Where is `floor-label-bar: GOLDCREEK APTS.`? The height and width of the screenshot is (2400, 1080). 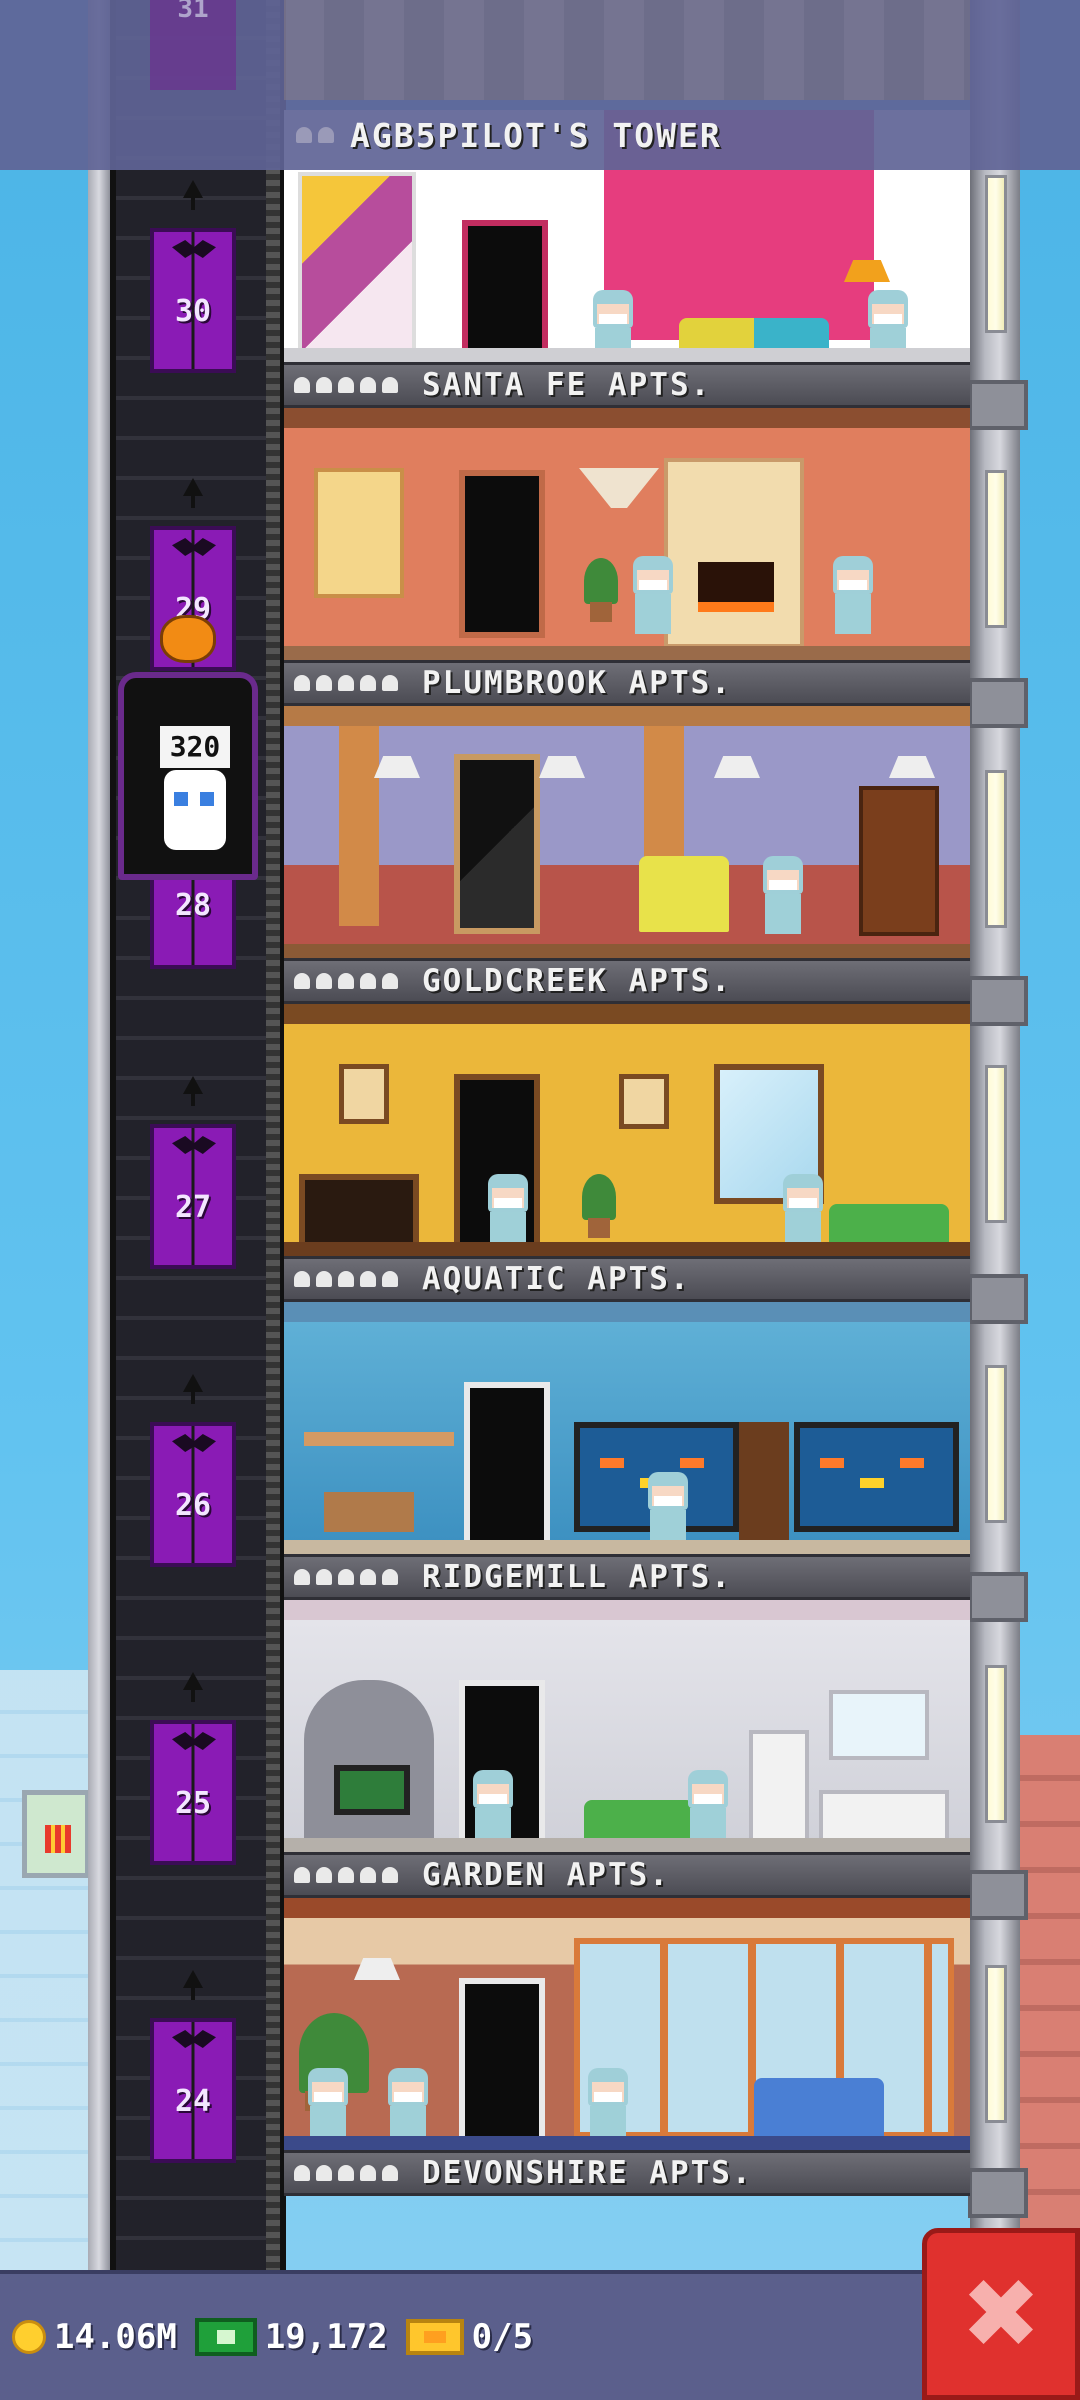
floor-label-bar: GOLDCREEK APTS. is located at coordinates (627, 981).